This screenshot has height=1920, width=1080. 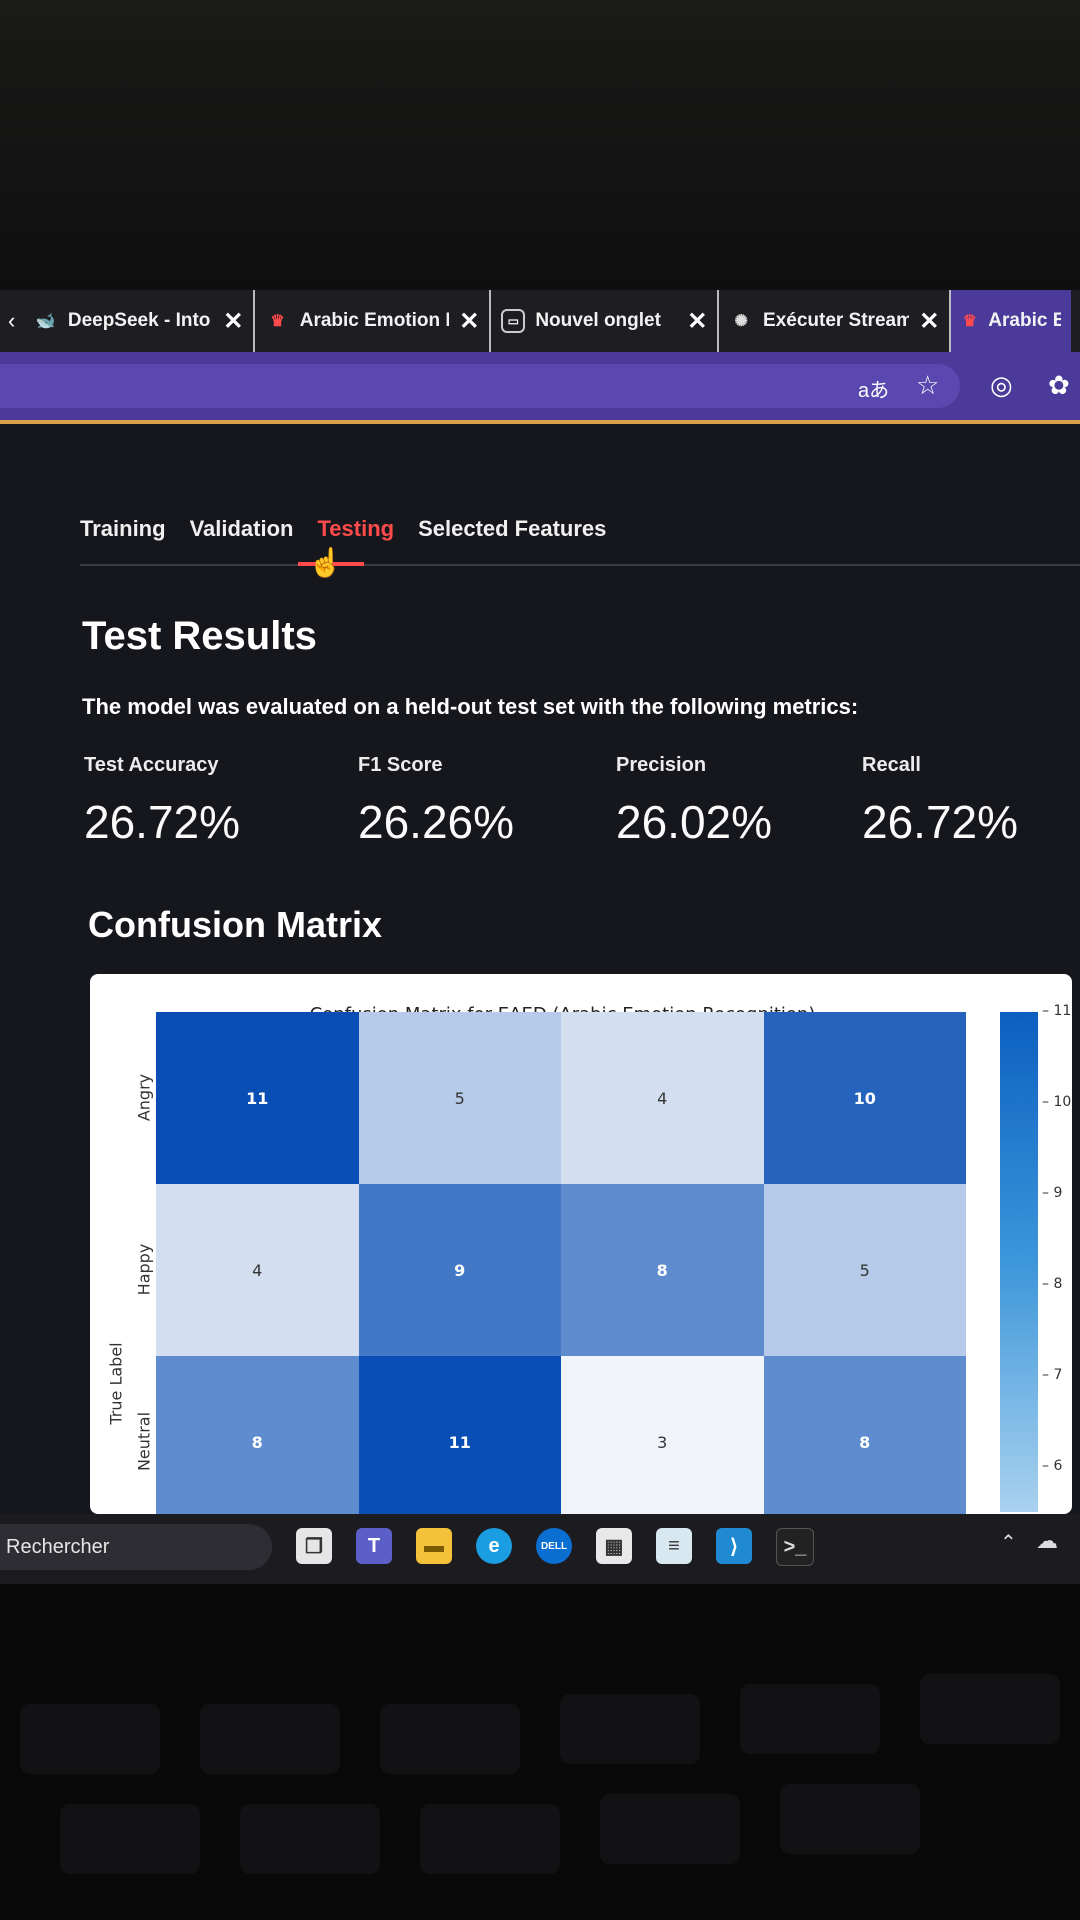 I want to click on chevron-up-icon: ⌃, so click(x=1008, y=1542).